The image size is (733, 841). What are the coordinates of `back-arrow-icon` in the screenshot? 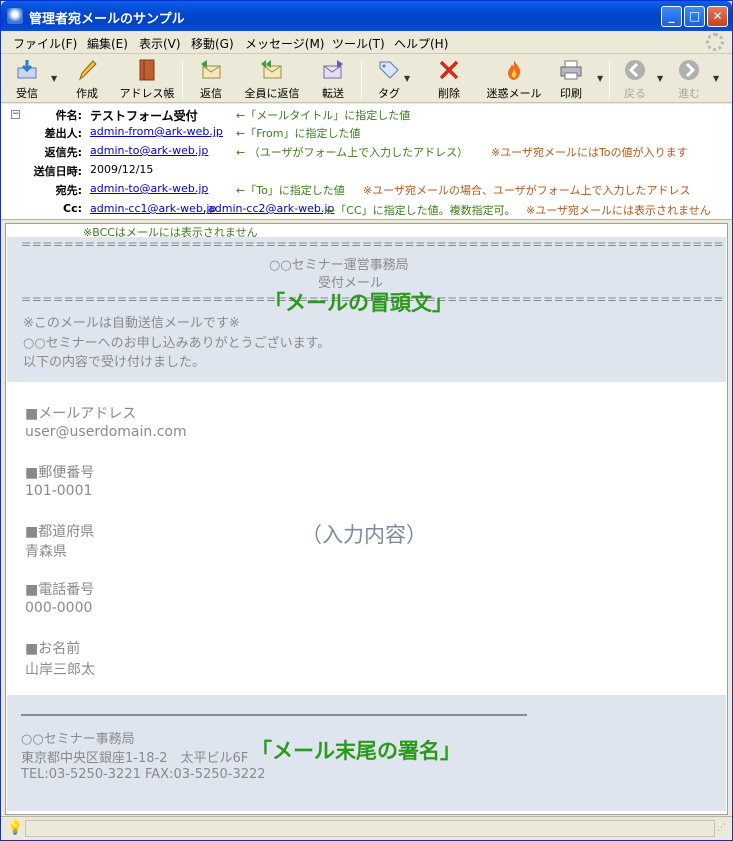 It's located at (635, 70).